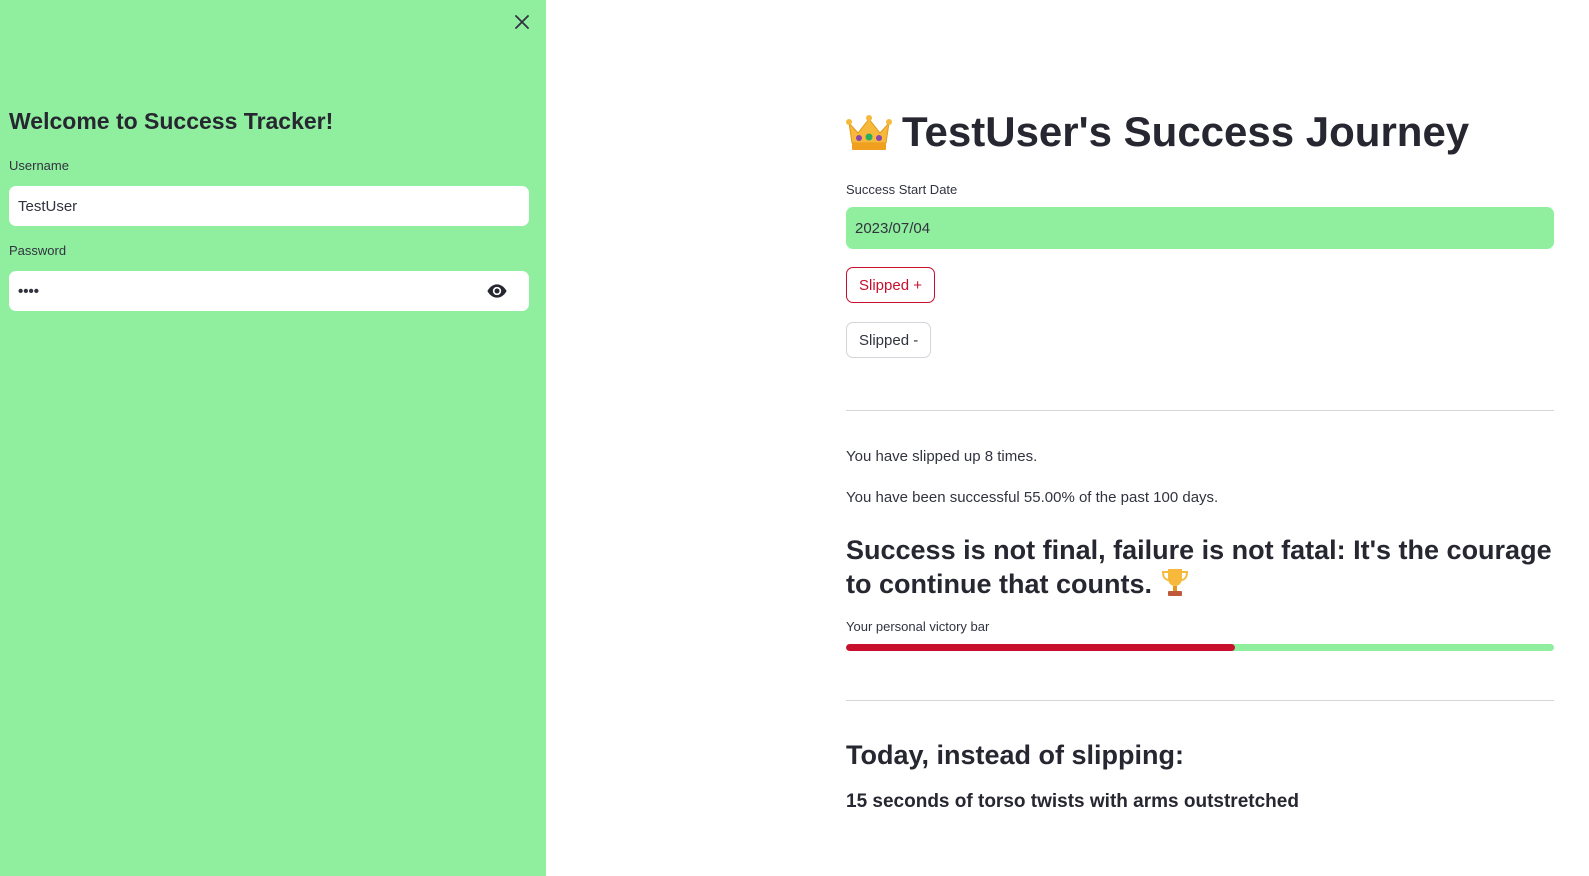 Image resolution: width=1589 pixels, height=876 pixels. What do you see at coordinates (1015, 755) in the screenshot?
I see `alternative-heading: Today, instead of slipping:` at bounding box center [1015, 755].